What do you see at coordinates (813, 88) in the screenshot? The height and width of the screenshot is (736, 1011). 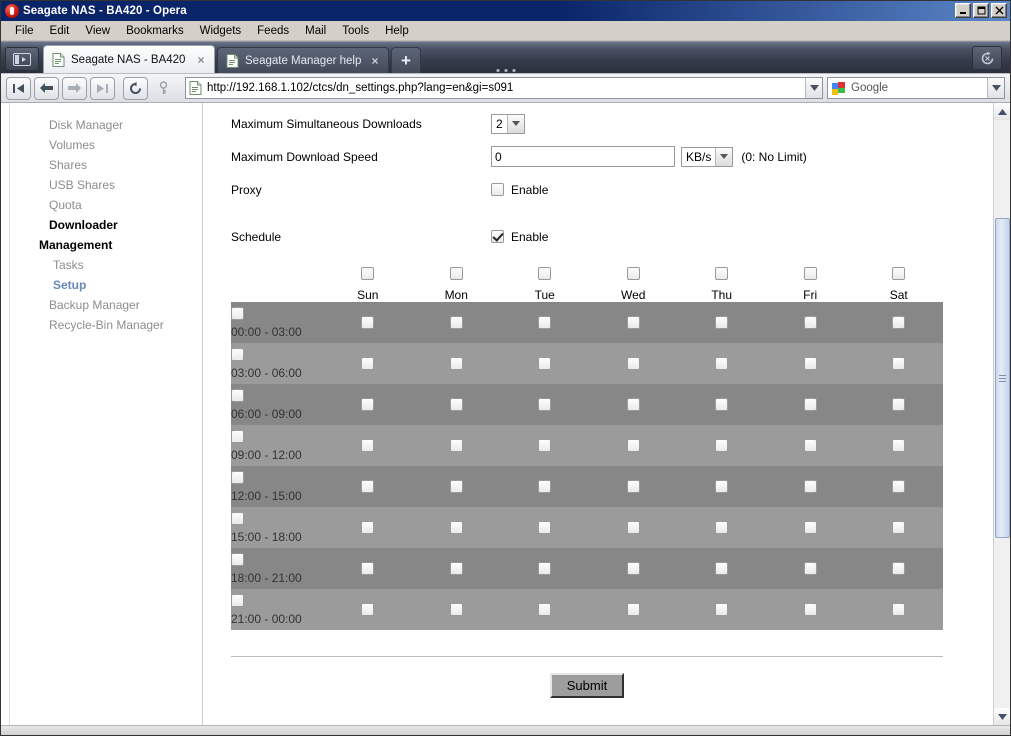 I see `address-dropdown-icon` at bounding box center [813, 88].